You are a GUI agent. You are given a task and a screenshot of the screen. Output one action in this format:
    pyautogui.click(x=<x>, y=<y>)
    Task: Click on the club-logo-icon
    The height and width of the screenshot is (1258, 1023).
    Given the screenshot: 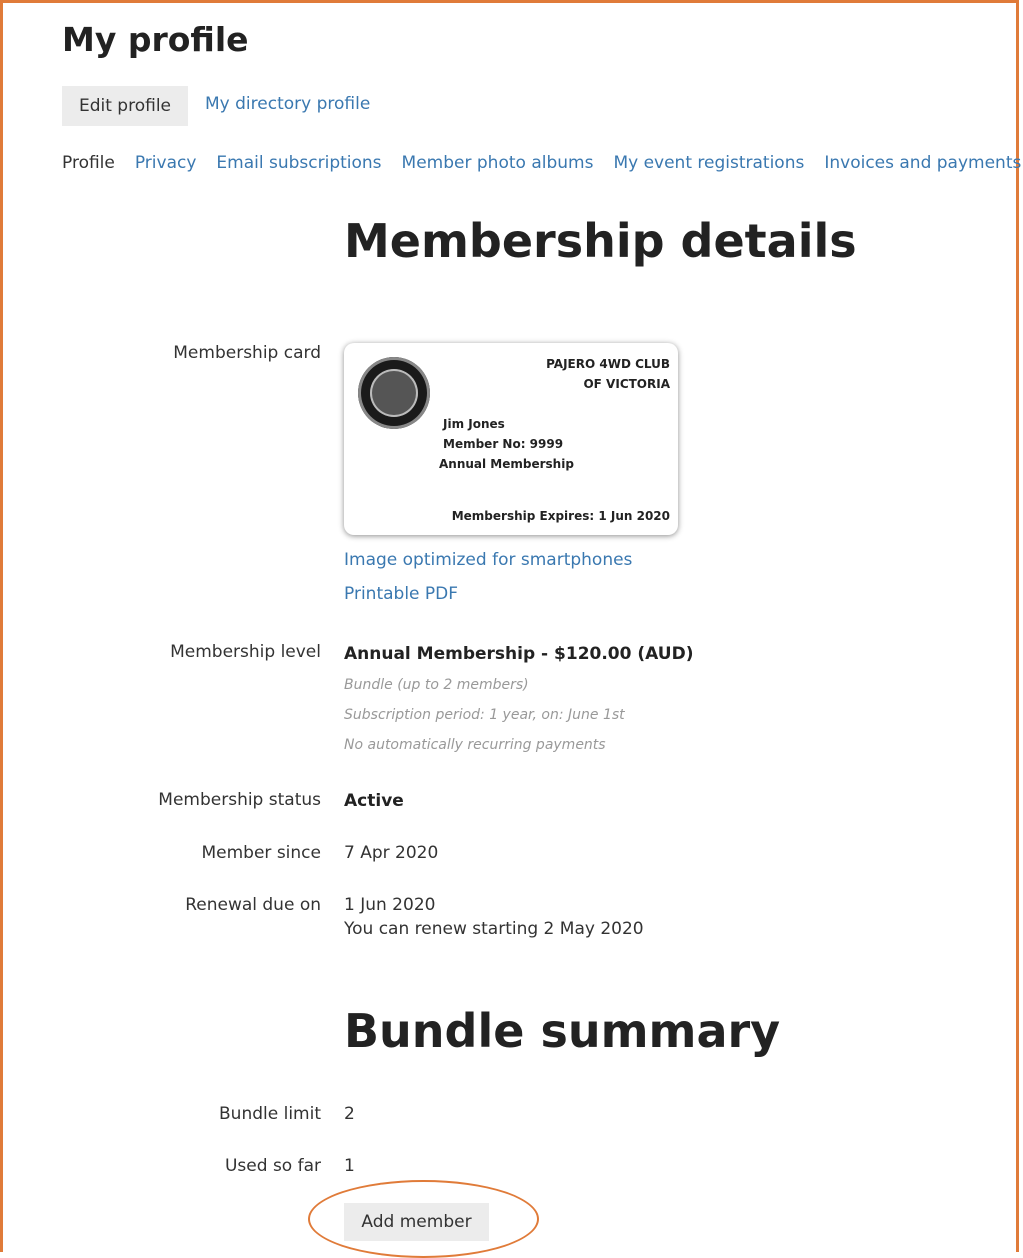 What is the action you would take?
    pyautogui.click(x=394, y=393)
    